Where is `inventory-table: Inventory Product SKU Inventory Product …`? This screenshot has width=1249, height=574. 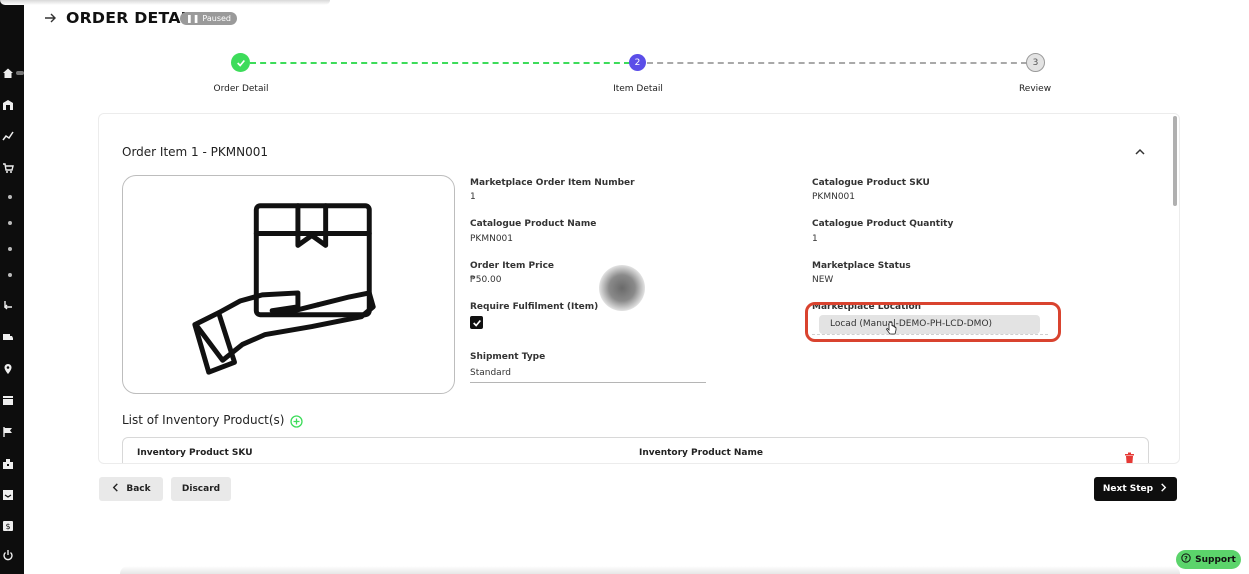 inventory-table: Inventory Product SKU Inventory Product … is located at coordinates (635, 450).